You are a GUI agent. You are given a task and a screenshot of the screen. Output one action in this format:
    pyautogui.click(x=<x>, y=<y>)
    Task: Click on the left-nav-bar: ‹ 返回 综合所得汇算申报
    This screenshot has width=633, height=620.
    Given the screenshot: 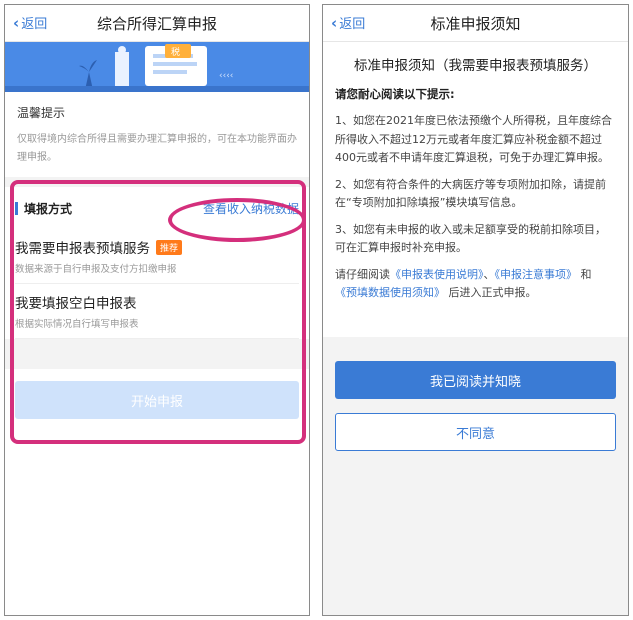 What is the action you would take?
    pyautogui.click(x=157, y=23)
    